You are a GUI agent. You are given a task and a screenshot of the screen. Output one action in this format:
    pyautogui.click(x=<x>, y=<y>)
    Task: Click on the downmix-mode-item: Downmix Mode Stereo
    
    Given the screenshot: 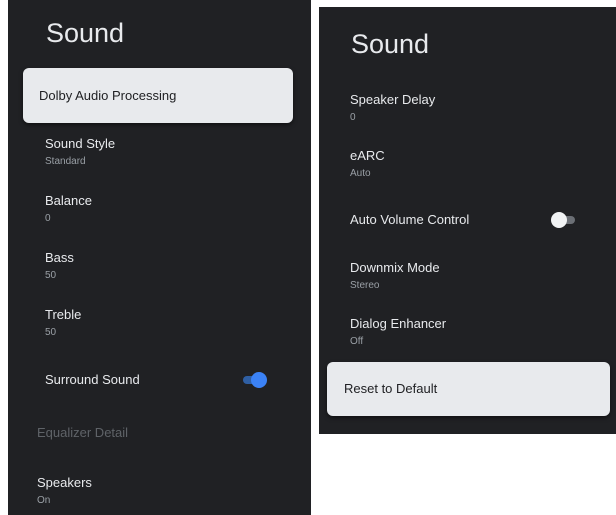 What is the action you would take?
    pyautogui.click(x=467, y=278)
    